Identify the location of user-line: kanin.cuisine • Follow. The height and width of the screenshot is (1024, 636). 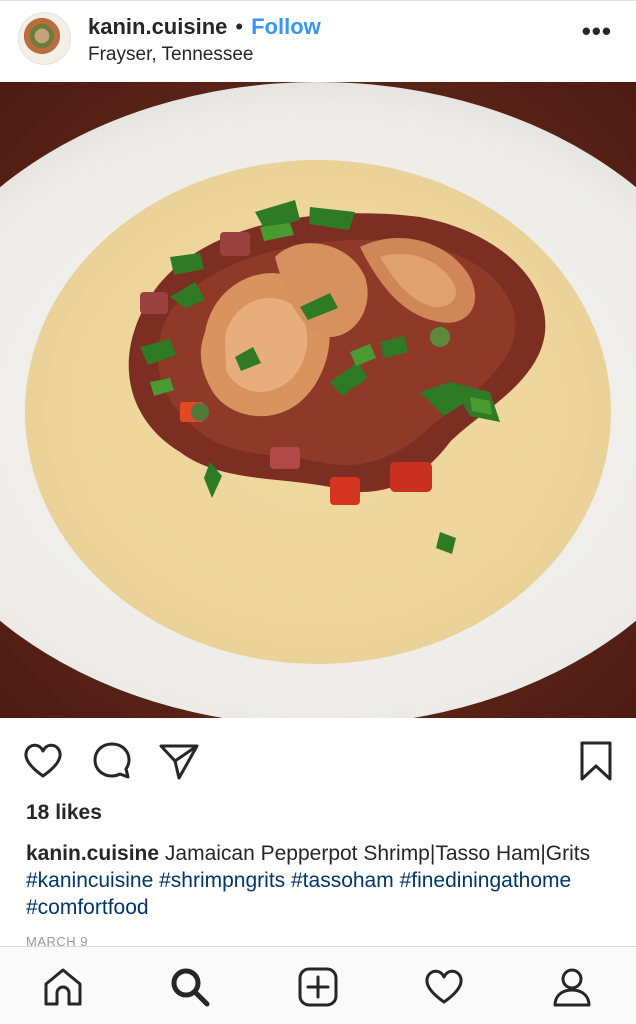
(204, 27).